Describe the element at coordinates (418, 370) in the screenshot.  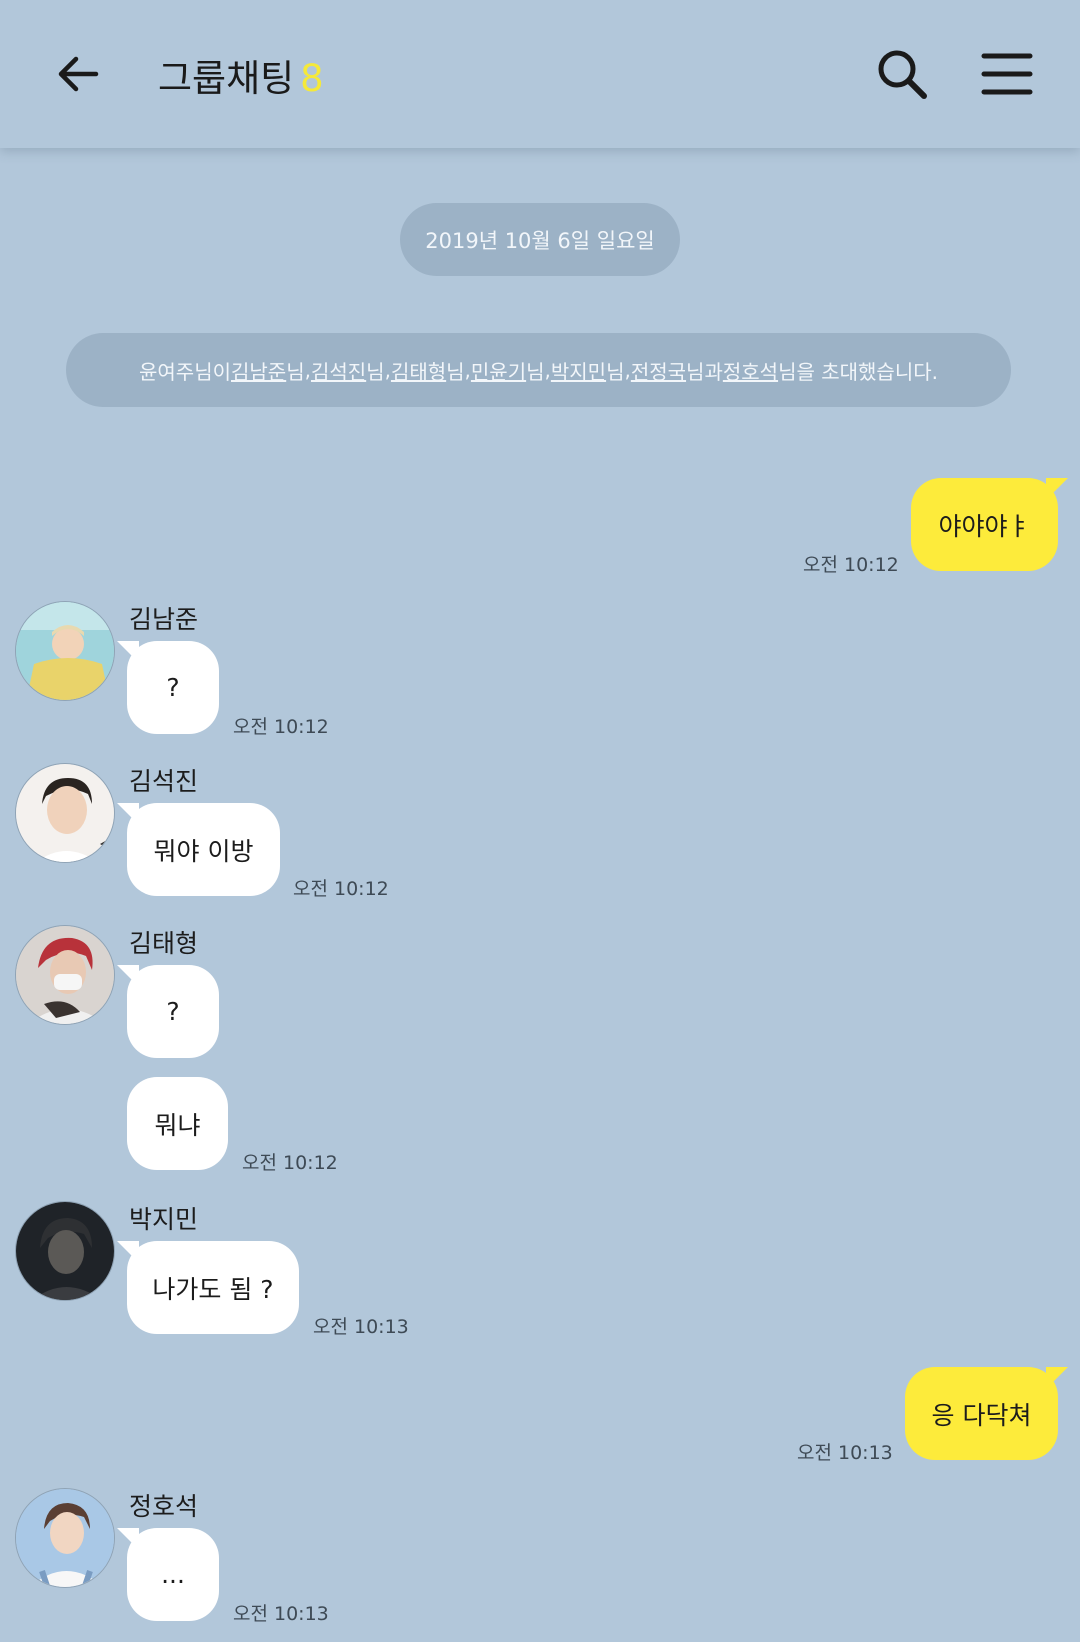
I see `invitee-link: 김태형` at that location.